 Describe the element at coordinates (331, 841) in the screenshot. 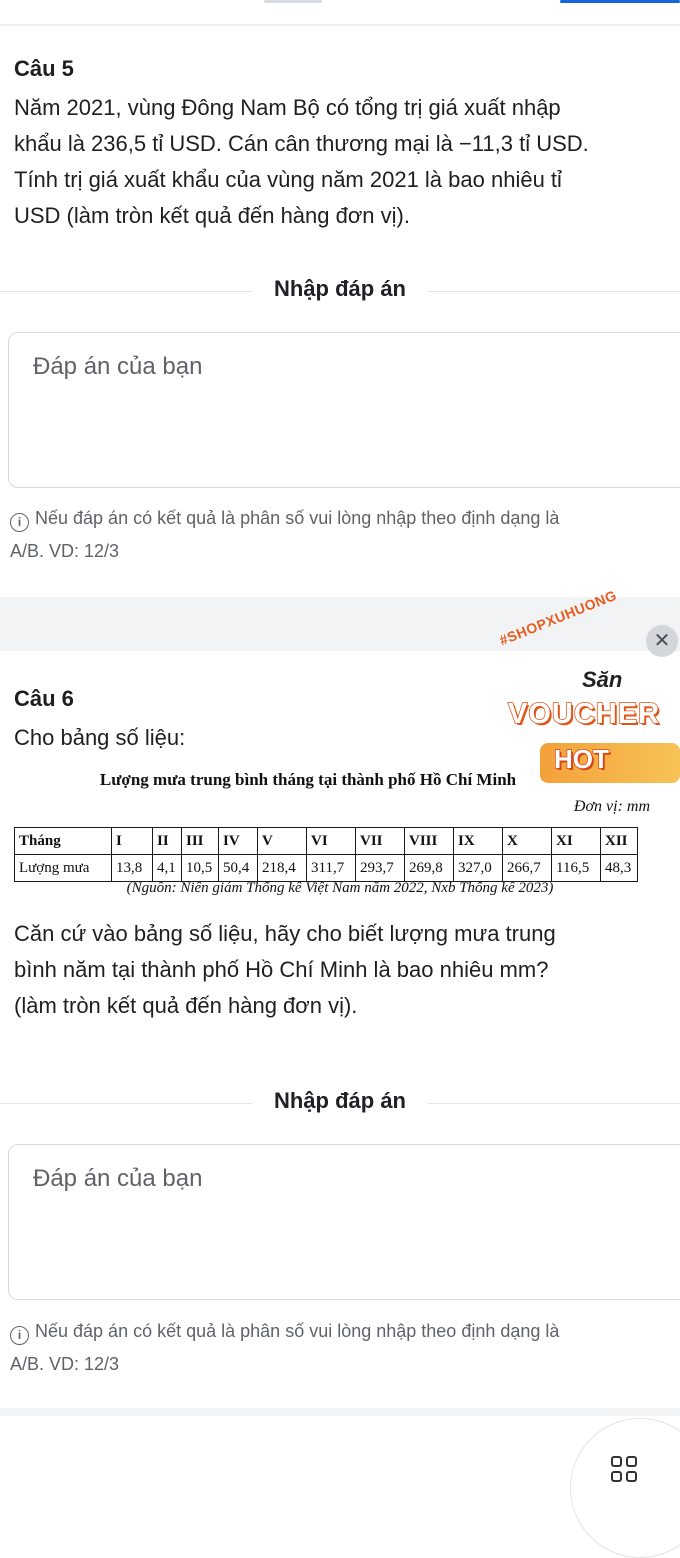

I see `table-header-cell: VI` at that location.